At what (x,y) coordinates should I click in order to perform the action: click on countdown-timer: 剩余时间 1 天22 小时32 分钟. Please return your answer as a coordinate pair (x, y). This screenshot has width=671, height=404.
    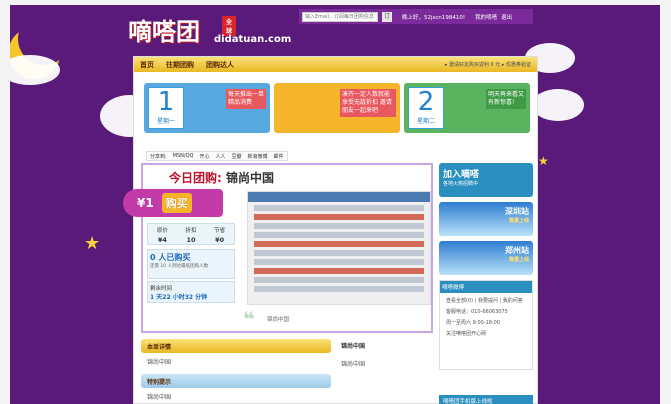
    Looking at the image, I should click on (191, 292).